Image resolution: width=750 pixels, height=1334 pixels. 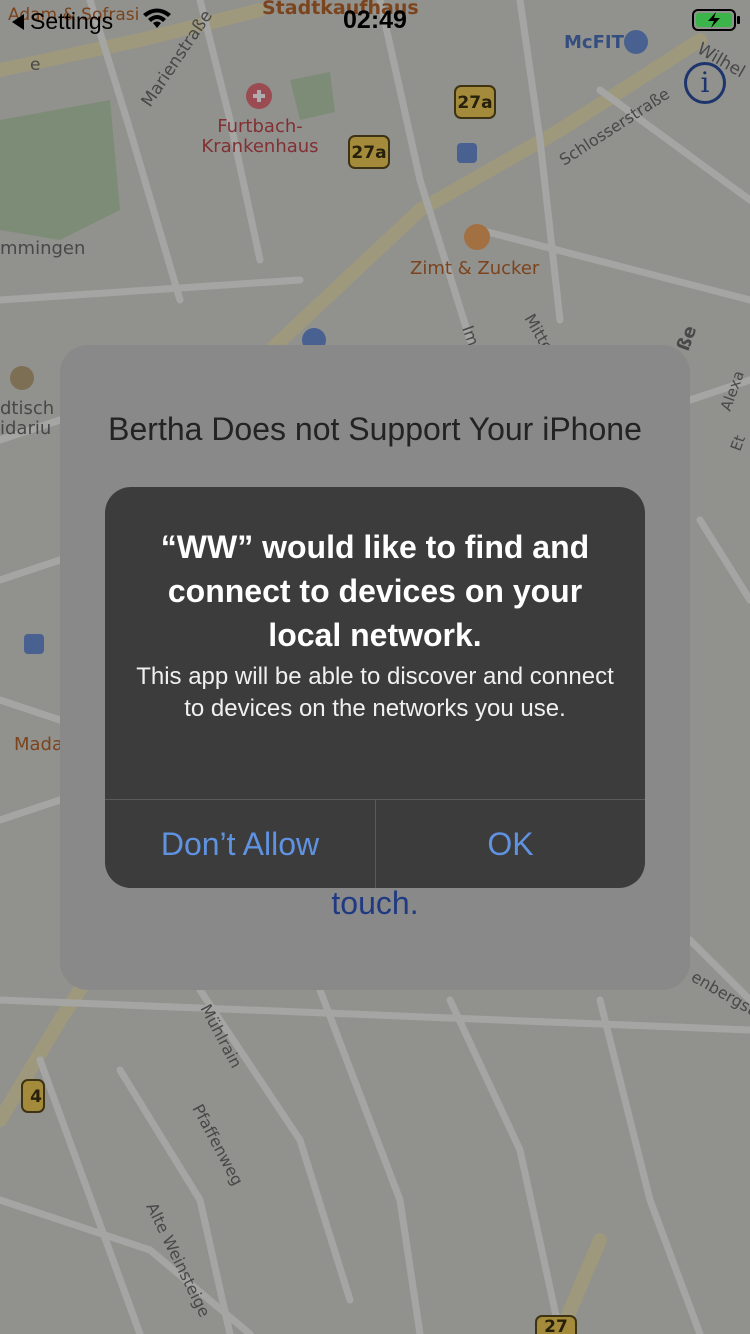 I want to click on status-time: 02:49, so click(x=375, y=20).